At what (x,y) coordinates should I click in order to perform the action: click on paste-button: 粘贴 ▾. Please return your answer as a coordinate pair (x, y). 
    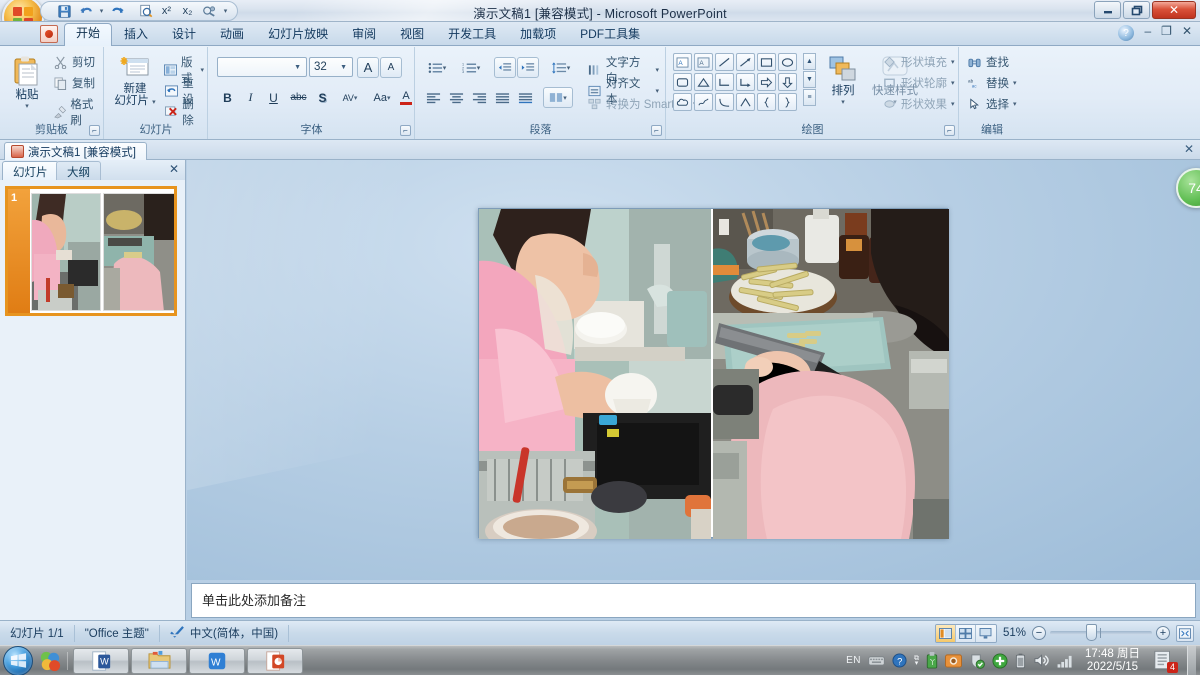
    Looking at the image, I should click on (27, 85).